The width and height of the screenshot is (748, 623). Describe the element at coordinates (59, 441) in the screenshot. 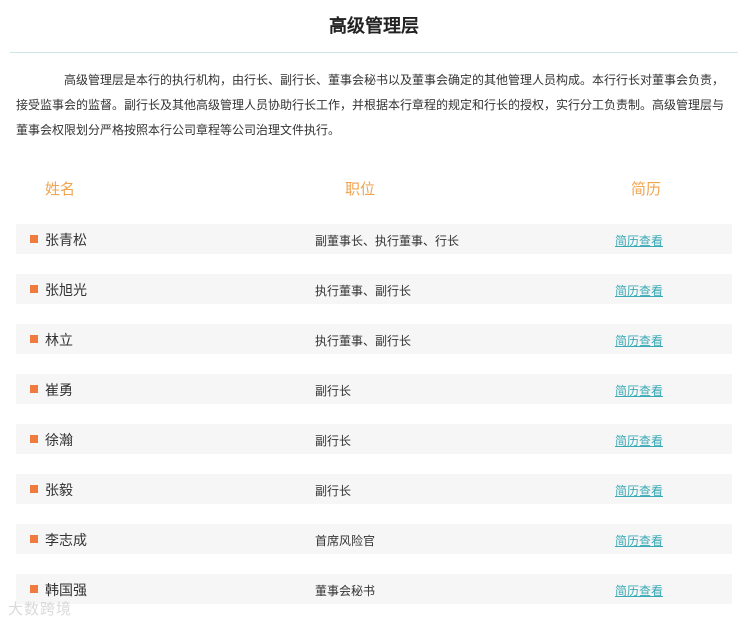

I see `executive-name: 徐瀚` at that location.